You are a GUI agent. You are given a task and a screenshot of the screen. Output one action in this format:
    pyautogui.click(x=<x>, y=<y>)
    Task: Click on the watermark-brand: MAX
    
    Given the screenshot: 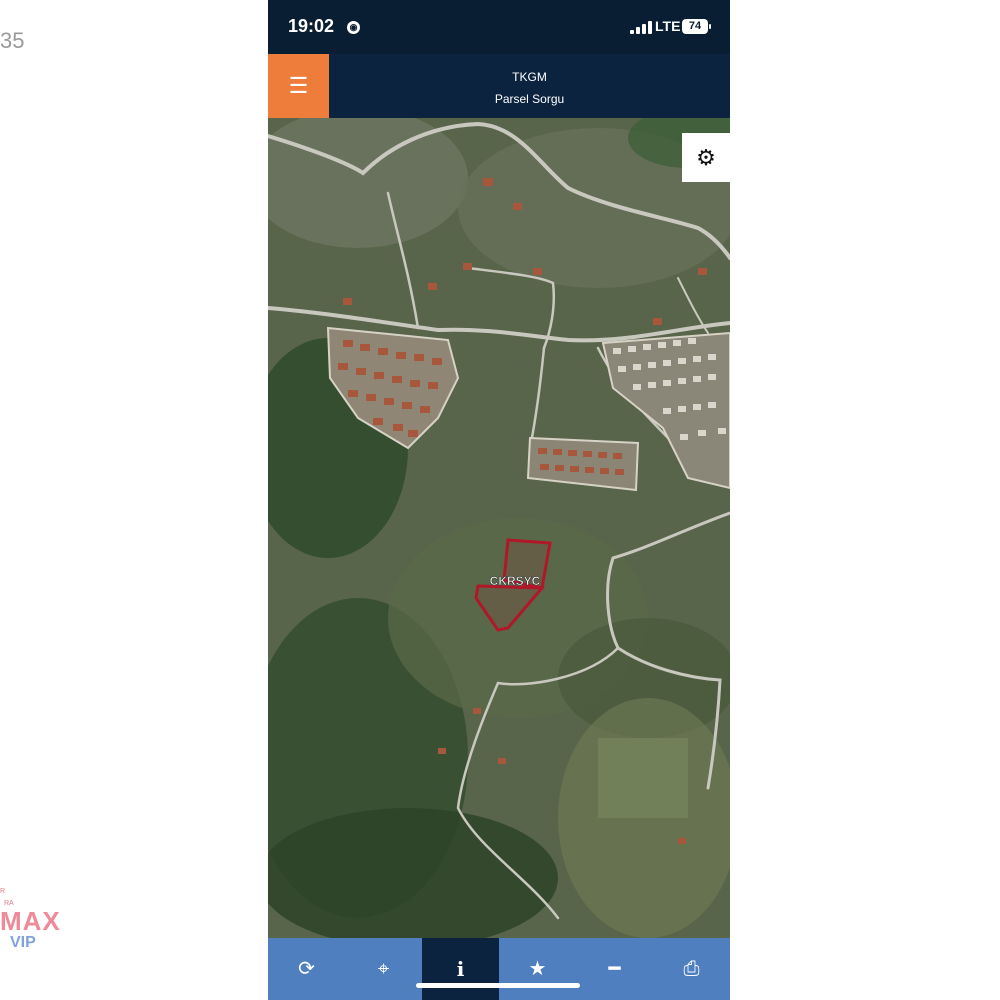 What is the action you would take?
    pyautogui.click(x=30, y=921)
    